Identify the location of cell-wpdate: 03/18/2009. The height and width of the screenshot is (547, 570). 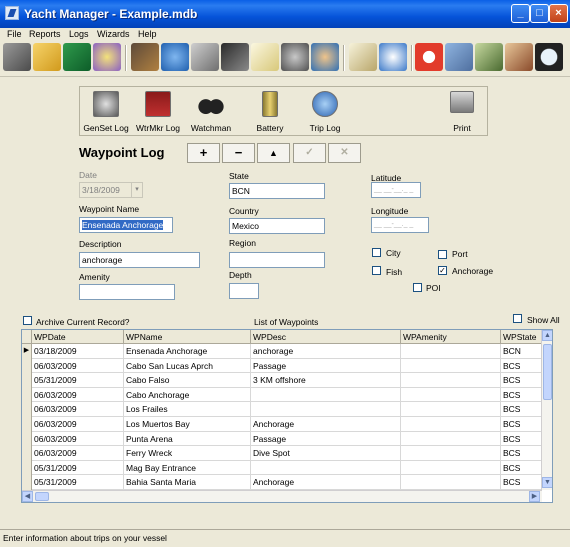
(78, 351).